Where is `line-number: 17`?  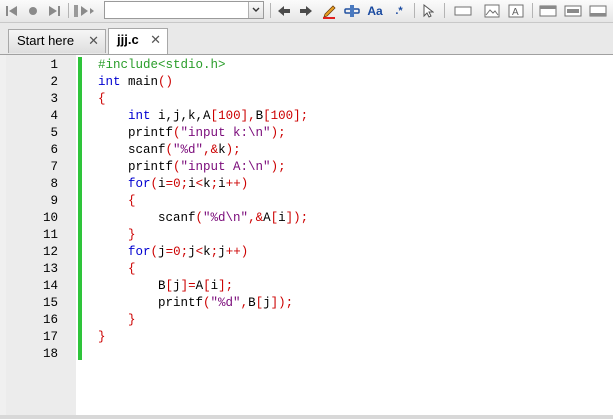
line-number: 17 is located at coordinates (50, 337).